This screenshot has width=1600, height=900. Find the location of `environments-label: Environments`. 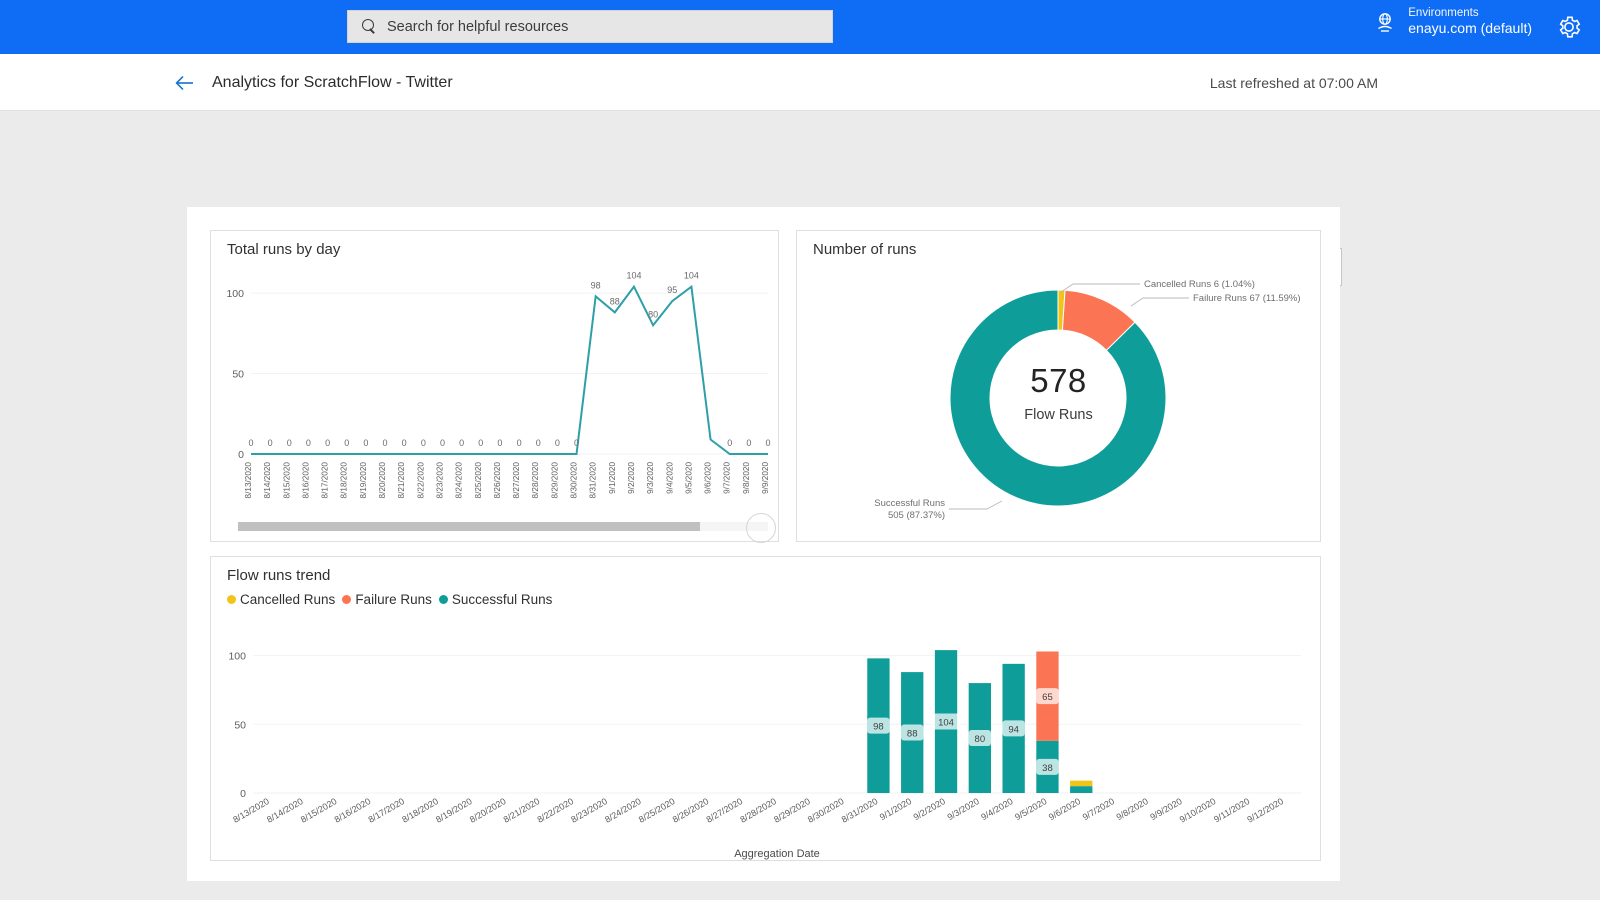

environments-label: Environments is located at coordinates (1443, 13).